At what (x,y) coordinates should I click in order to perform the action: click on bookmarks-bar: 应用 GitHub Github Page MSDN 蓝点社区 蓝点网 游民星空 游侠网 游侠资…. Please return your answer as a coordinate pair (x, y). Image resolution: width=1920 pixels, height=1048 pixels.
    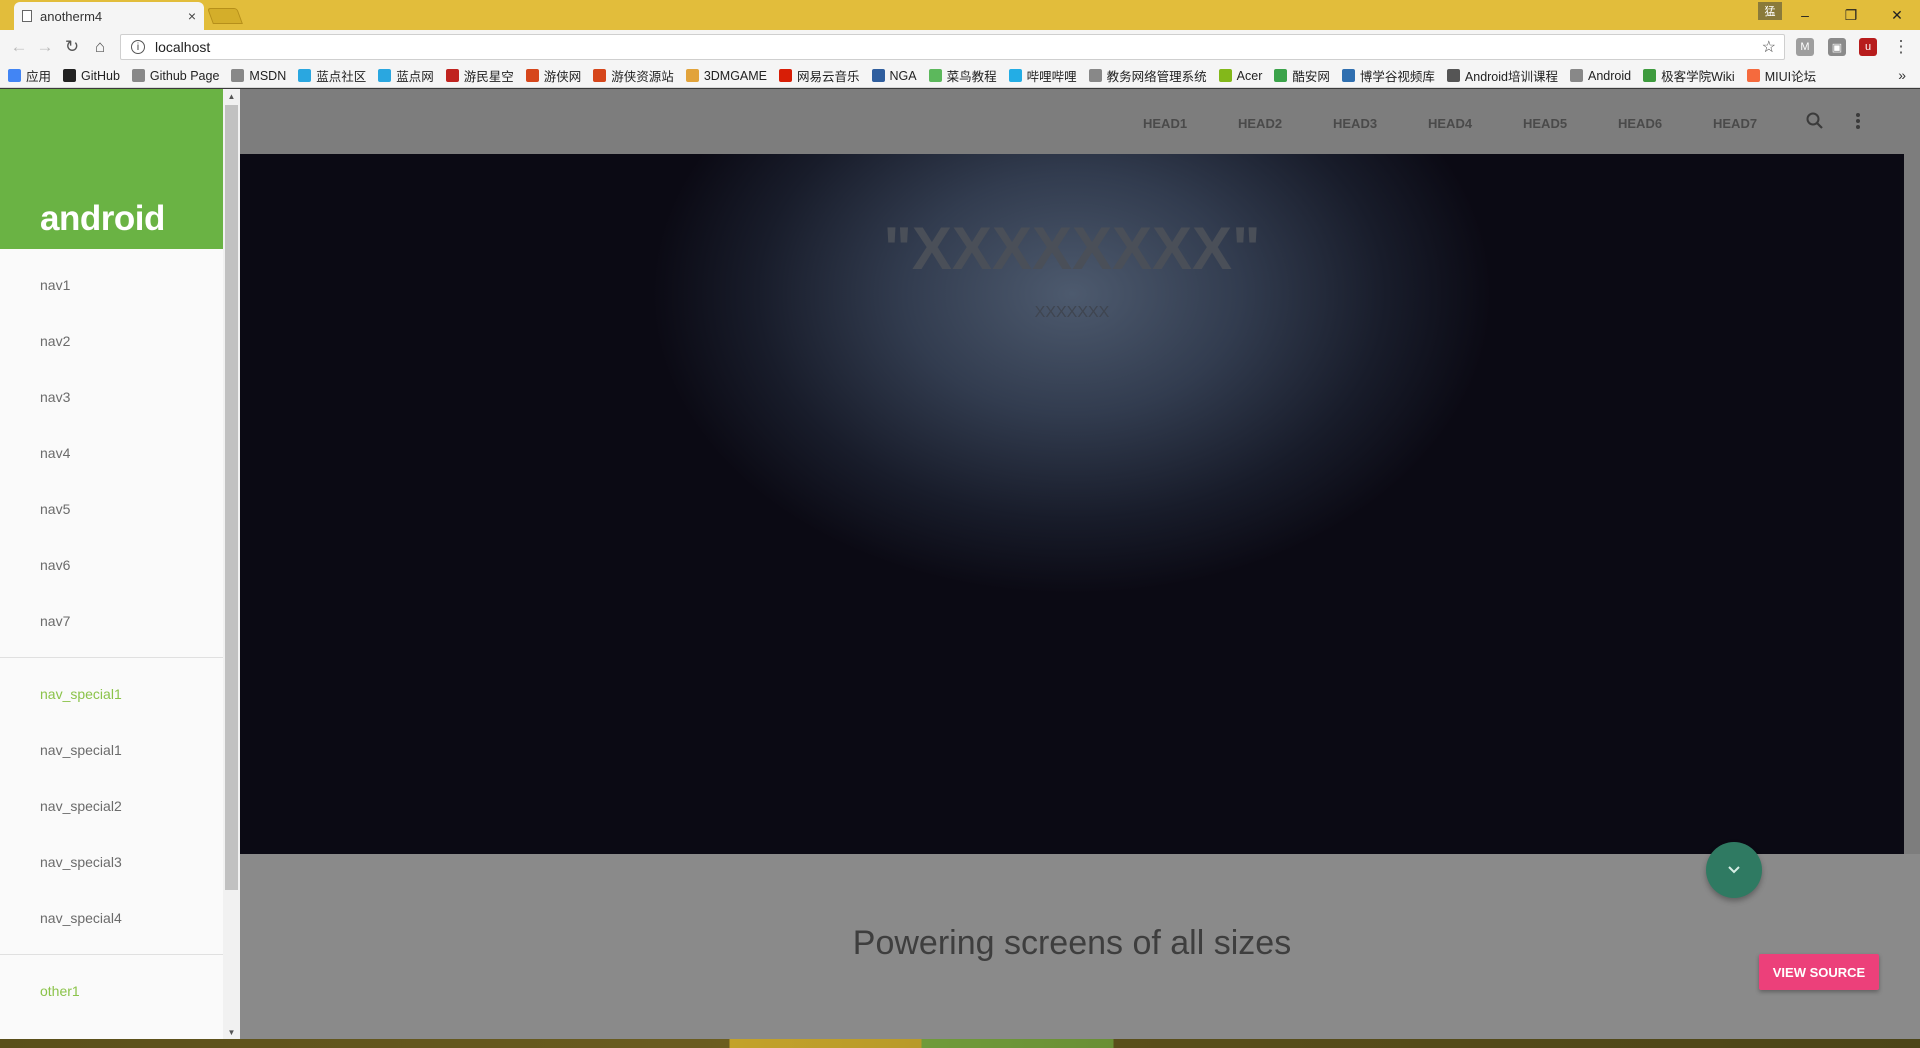
    Looking at the image, I should click on (960, 76).